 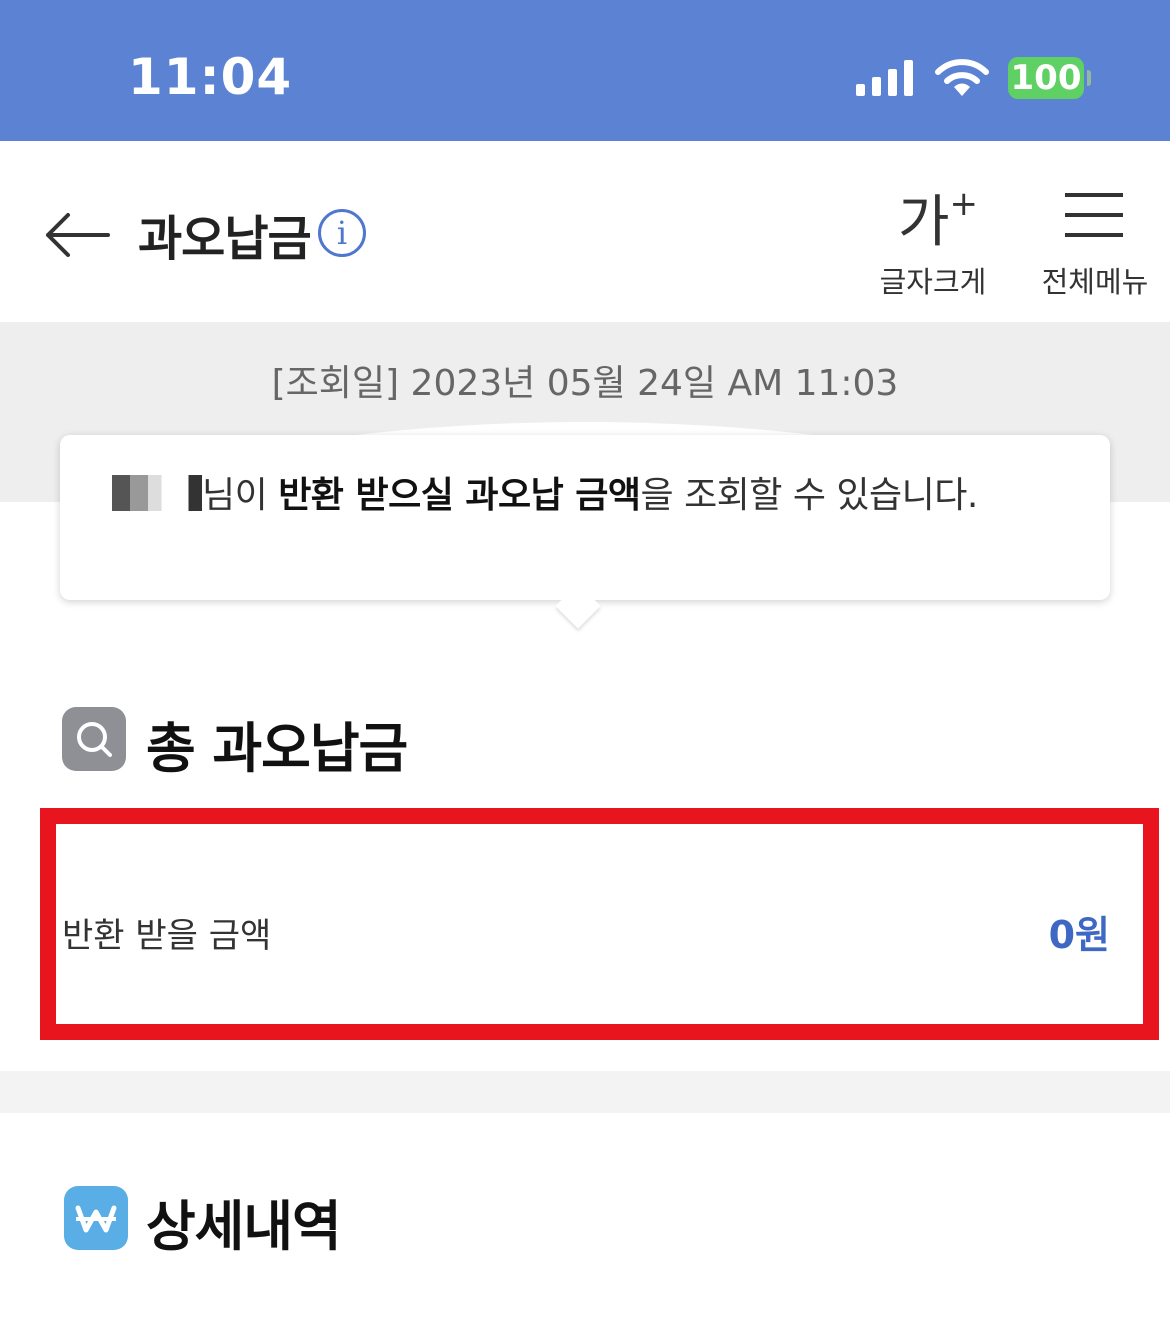 What do you see at coordinates (1095, 282) in the screenshot?
I see `full-menu-label: 전체메뉴` at bounding box center [1095, 282].